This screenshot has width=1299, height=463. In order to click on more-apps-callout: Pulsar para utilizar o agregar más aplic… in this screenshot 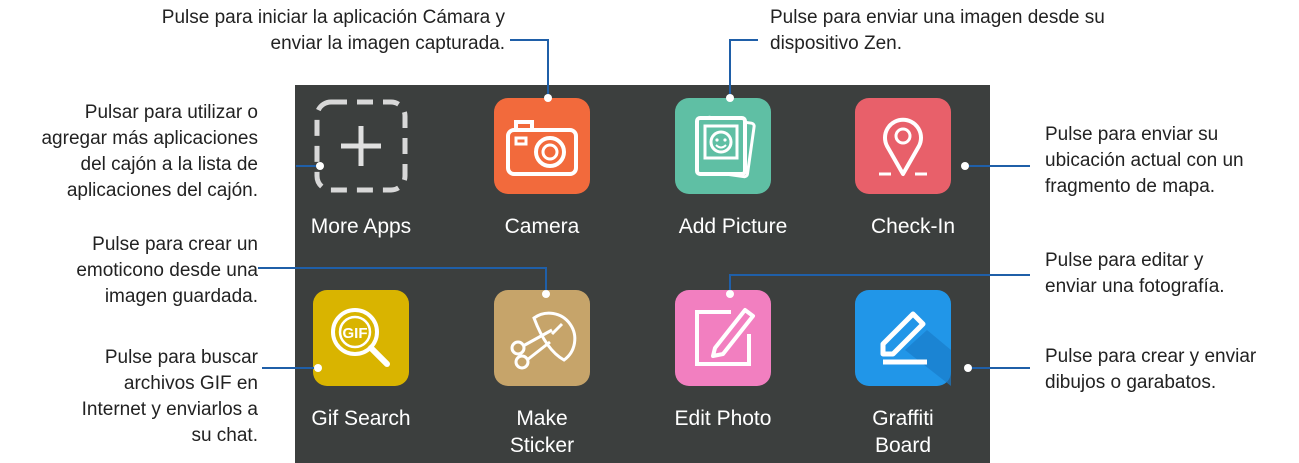, I will do `click(129, 152)`.